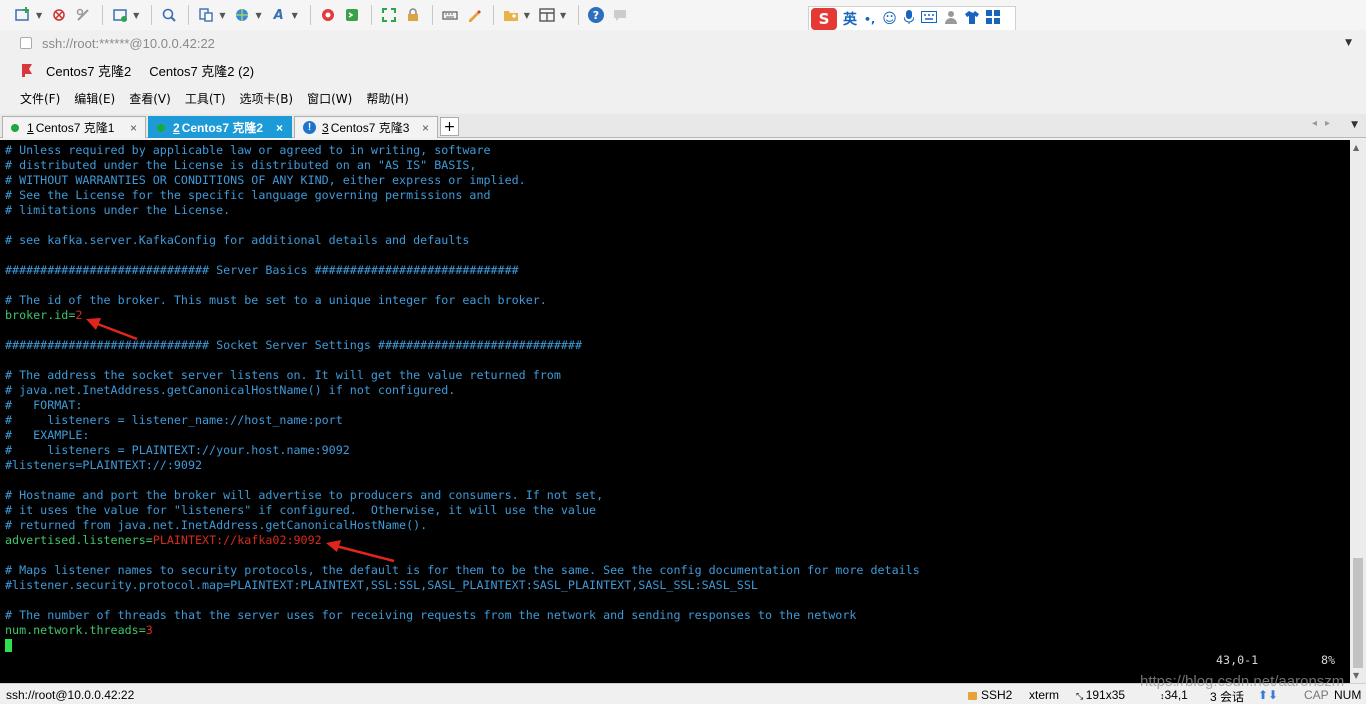 Image resolution: width=1366 pixels, height=704 pixels. What do you see at coordinates (136, 15) in the screenshot?
I see `properties-caret-icon: ▼` at bounding box center [136, 15].